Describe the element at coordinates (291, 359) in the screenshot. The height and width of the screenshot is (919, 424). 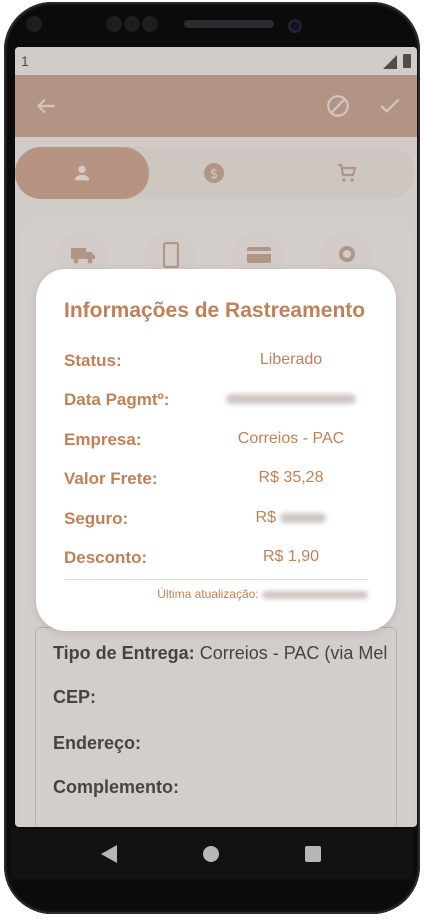
I see `status-value: Liberado` at that location.